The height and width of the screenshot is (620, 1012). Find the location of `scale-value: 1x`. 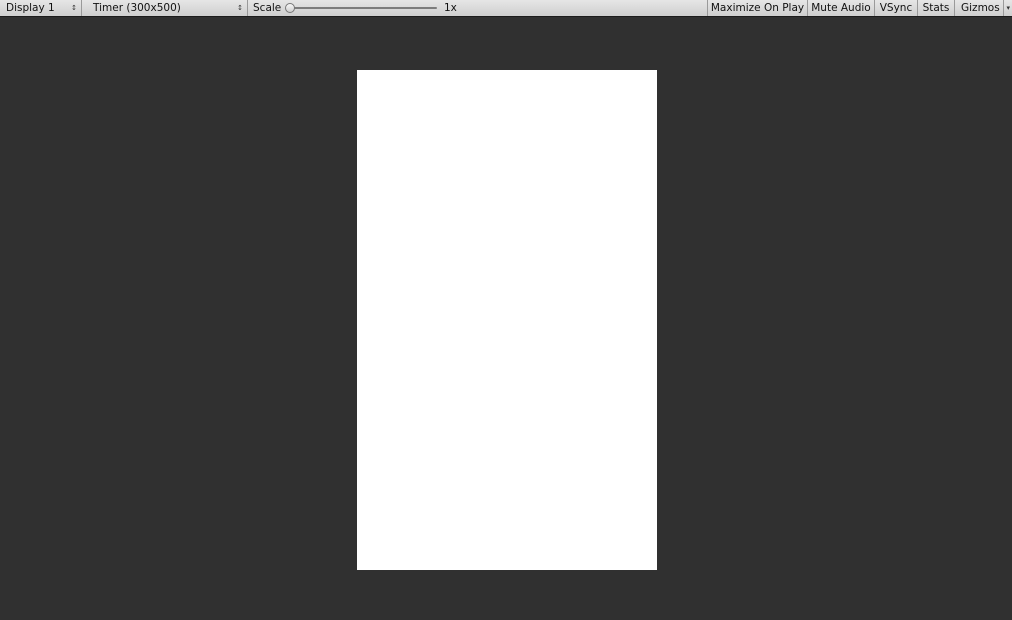

scale-value: 1x is located at coordinates (450, 8).